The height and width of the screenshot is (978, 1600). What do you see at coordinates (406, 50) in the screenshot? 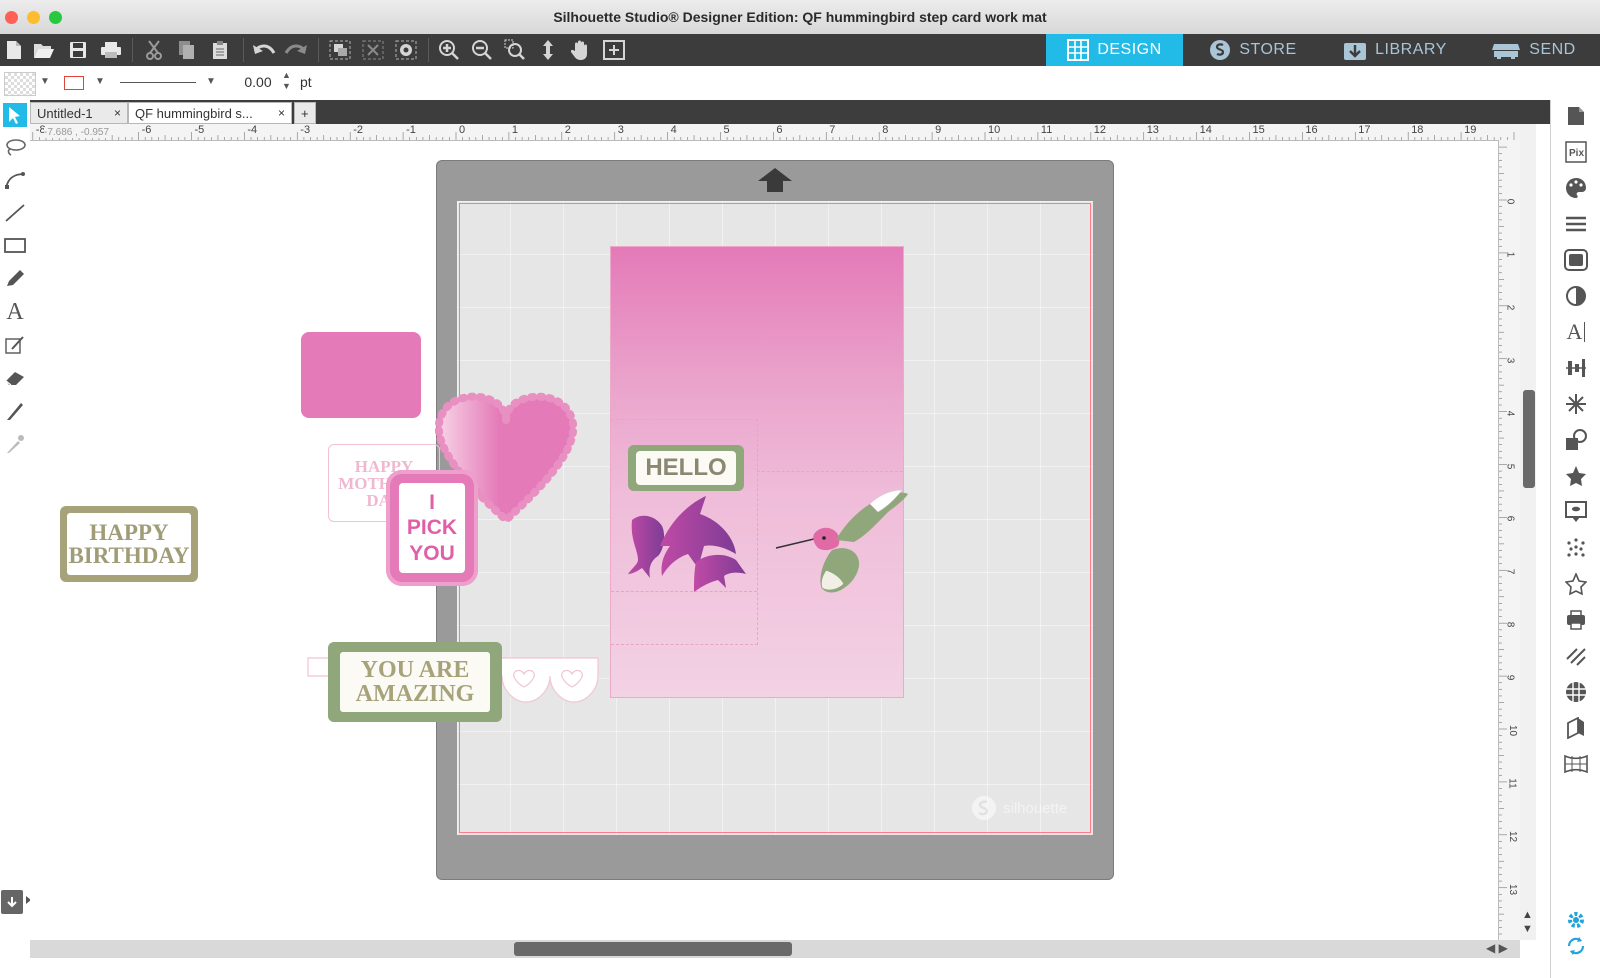
I see `make-compound-path-icon` at bounding box center [406, 50].